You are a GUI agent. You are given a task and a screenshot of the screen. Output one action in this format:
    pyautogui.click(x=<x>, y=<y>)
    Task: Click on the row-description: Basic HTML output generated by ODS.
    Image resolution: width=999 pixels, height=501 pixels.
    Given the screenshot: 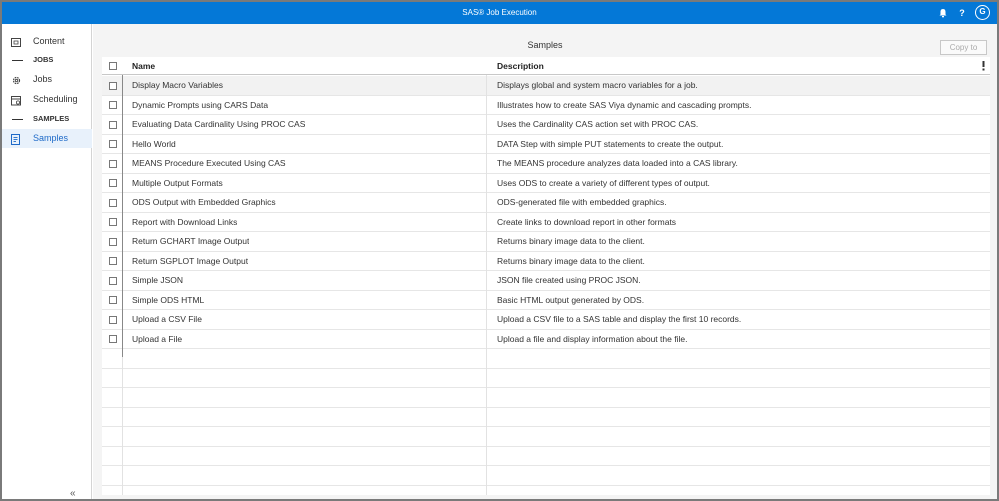 What is the action you would take?
    pyautogui.click(x=571, y=299)
    